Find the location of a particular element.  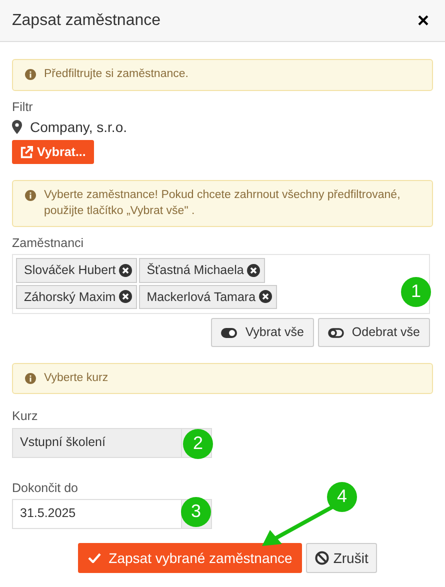

employee-name: Šťastná Michaela is located at coordinates (195, 270).